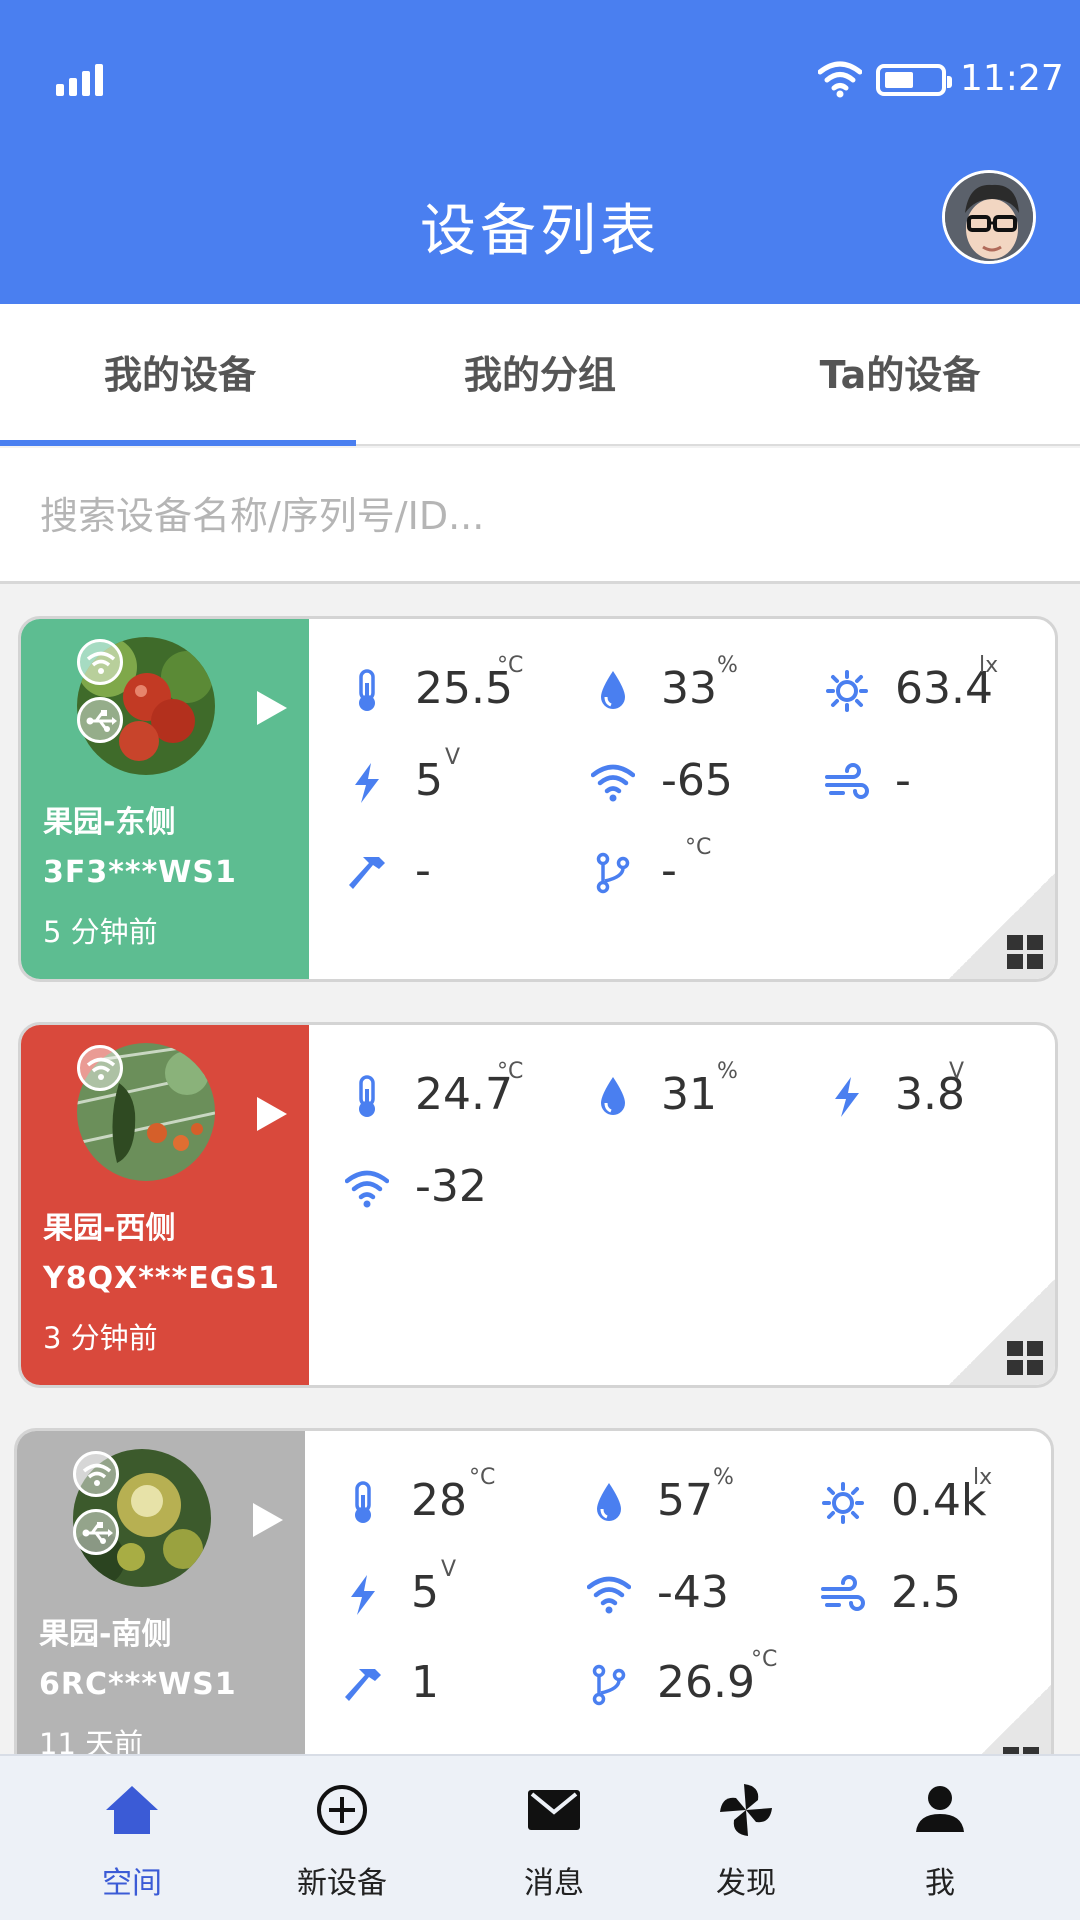 The height and width of the screenshot is (1920, 1080). Describe the element at coordinates (701, 870) in the screenshot. I see `reading-probe: - °C` at that location.